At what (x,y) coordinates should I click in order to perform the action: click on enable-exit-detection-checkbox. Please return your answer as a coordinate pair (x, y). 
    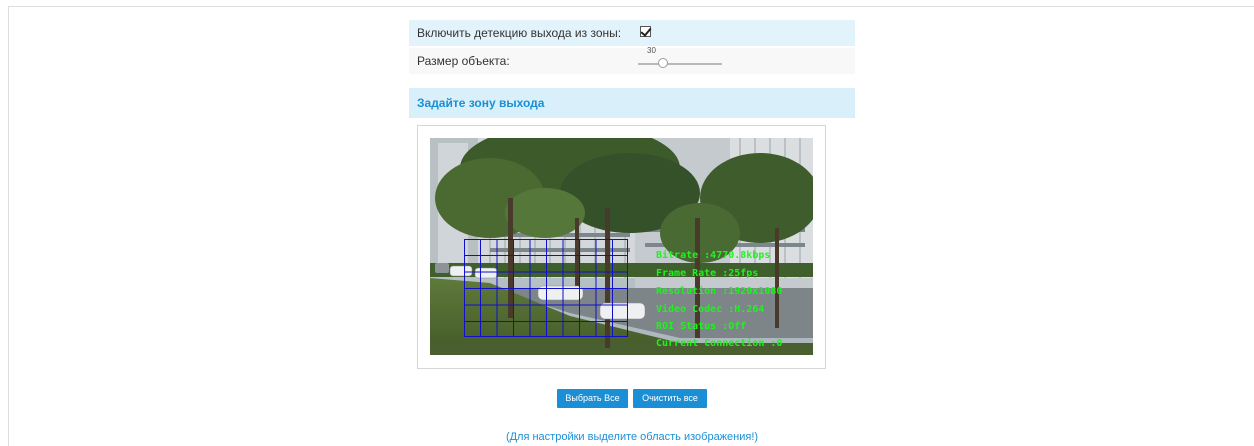
    Looking at the image, I should click on (646, 31).